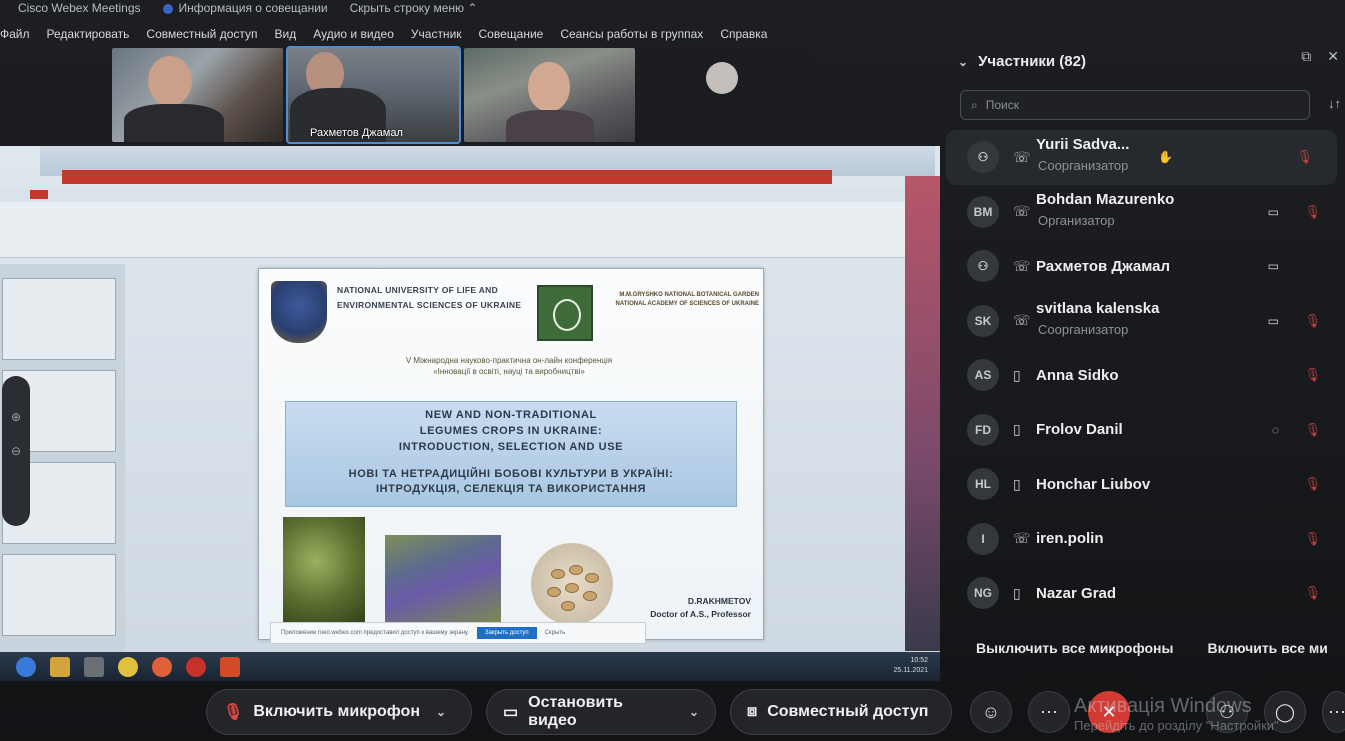 This screenshot has height=741, width=1345. I want to click on video-tile-active: Рахметов Джамал, so click(373, 95).